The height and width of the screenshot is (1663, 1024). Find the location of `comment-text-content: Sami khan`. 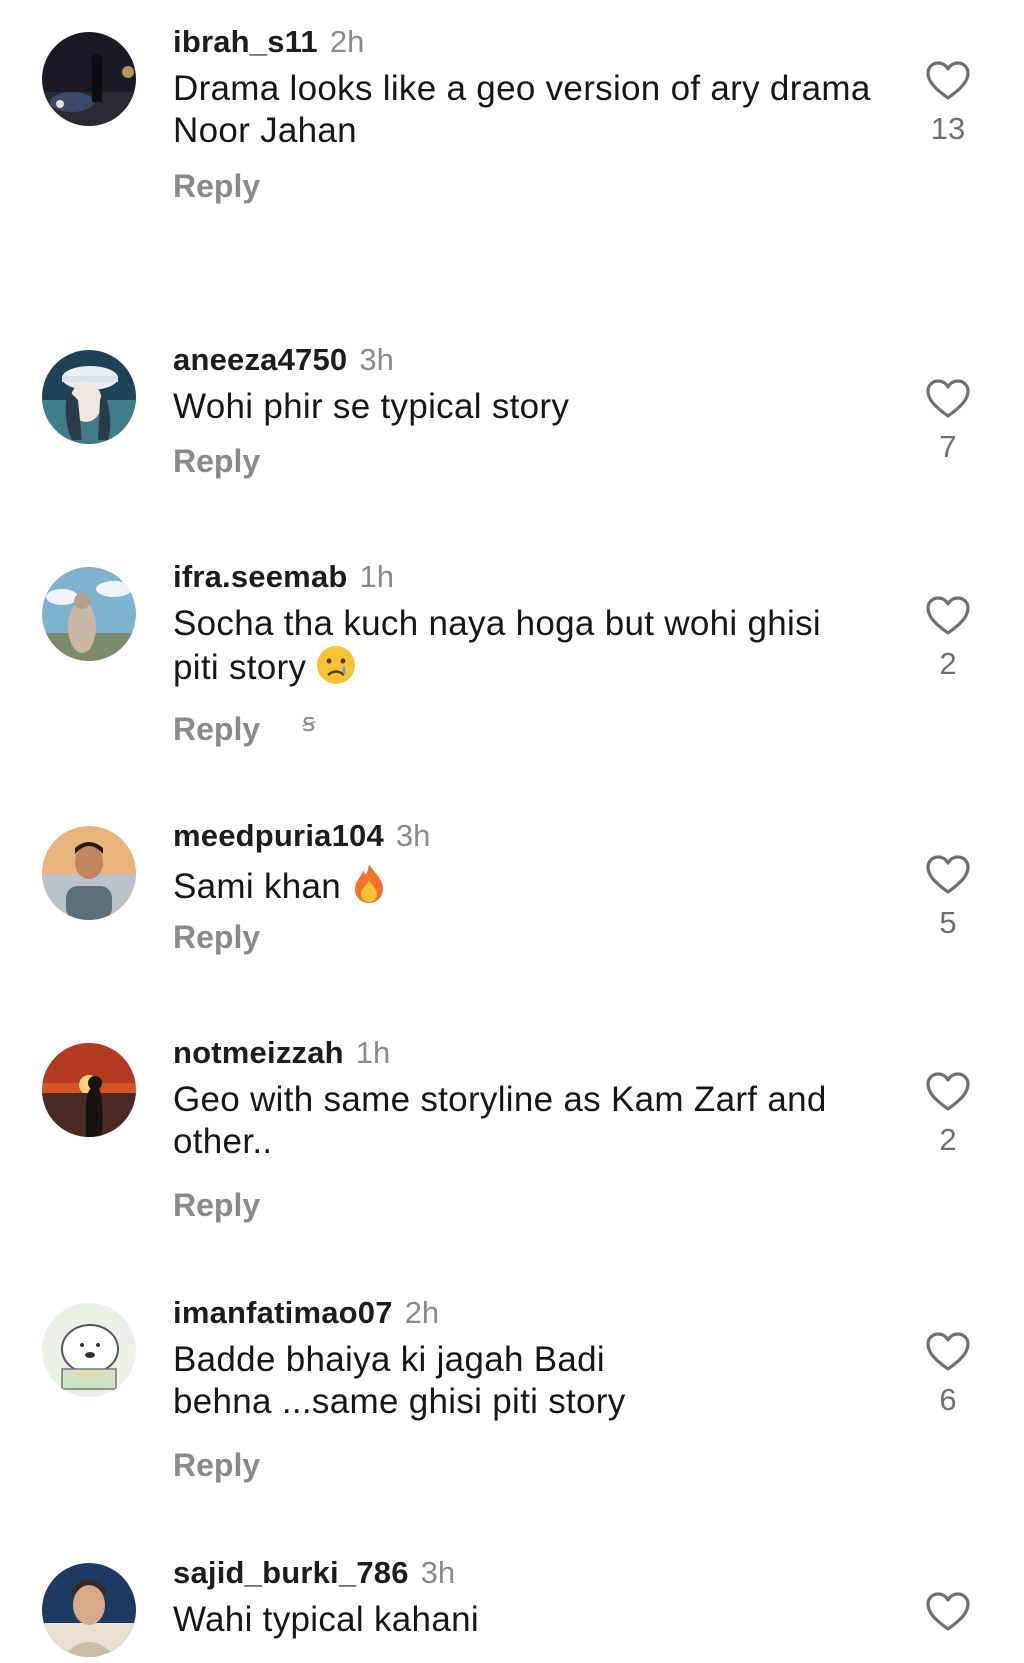

comment-text-content: Sami khan is located at coordinates (257, 886).